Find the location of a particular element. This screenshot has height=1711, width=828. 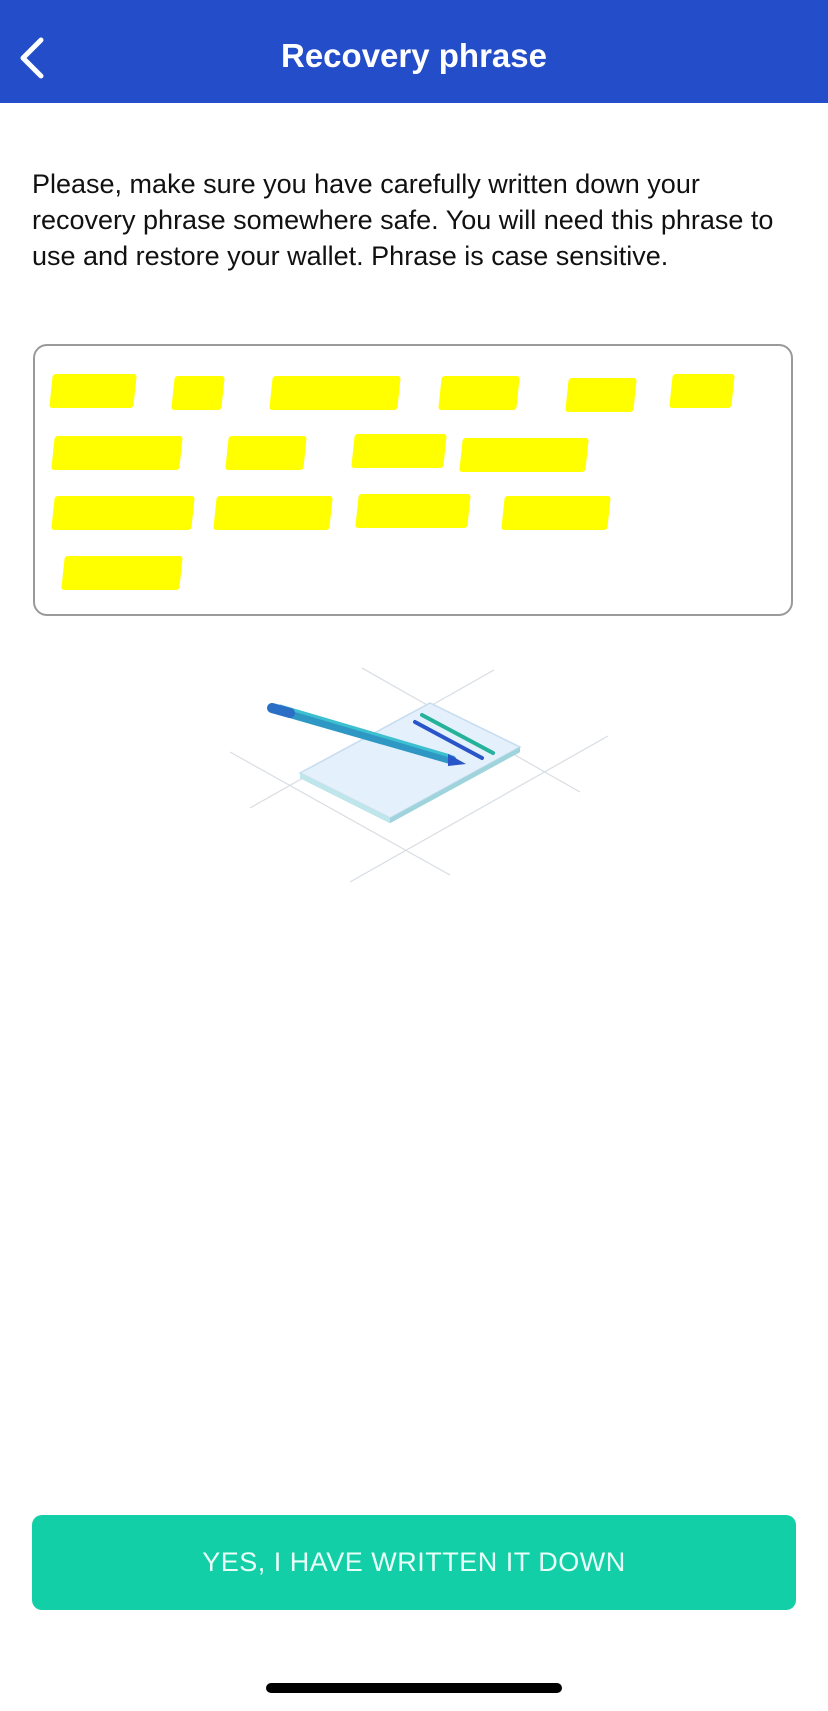

recovery-phrase-box is located at coordinates (413, 480).